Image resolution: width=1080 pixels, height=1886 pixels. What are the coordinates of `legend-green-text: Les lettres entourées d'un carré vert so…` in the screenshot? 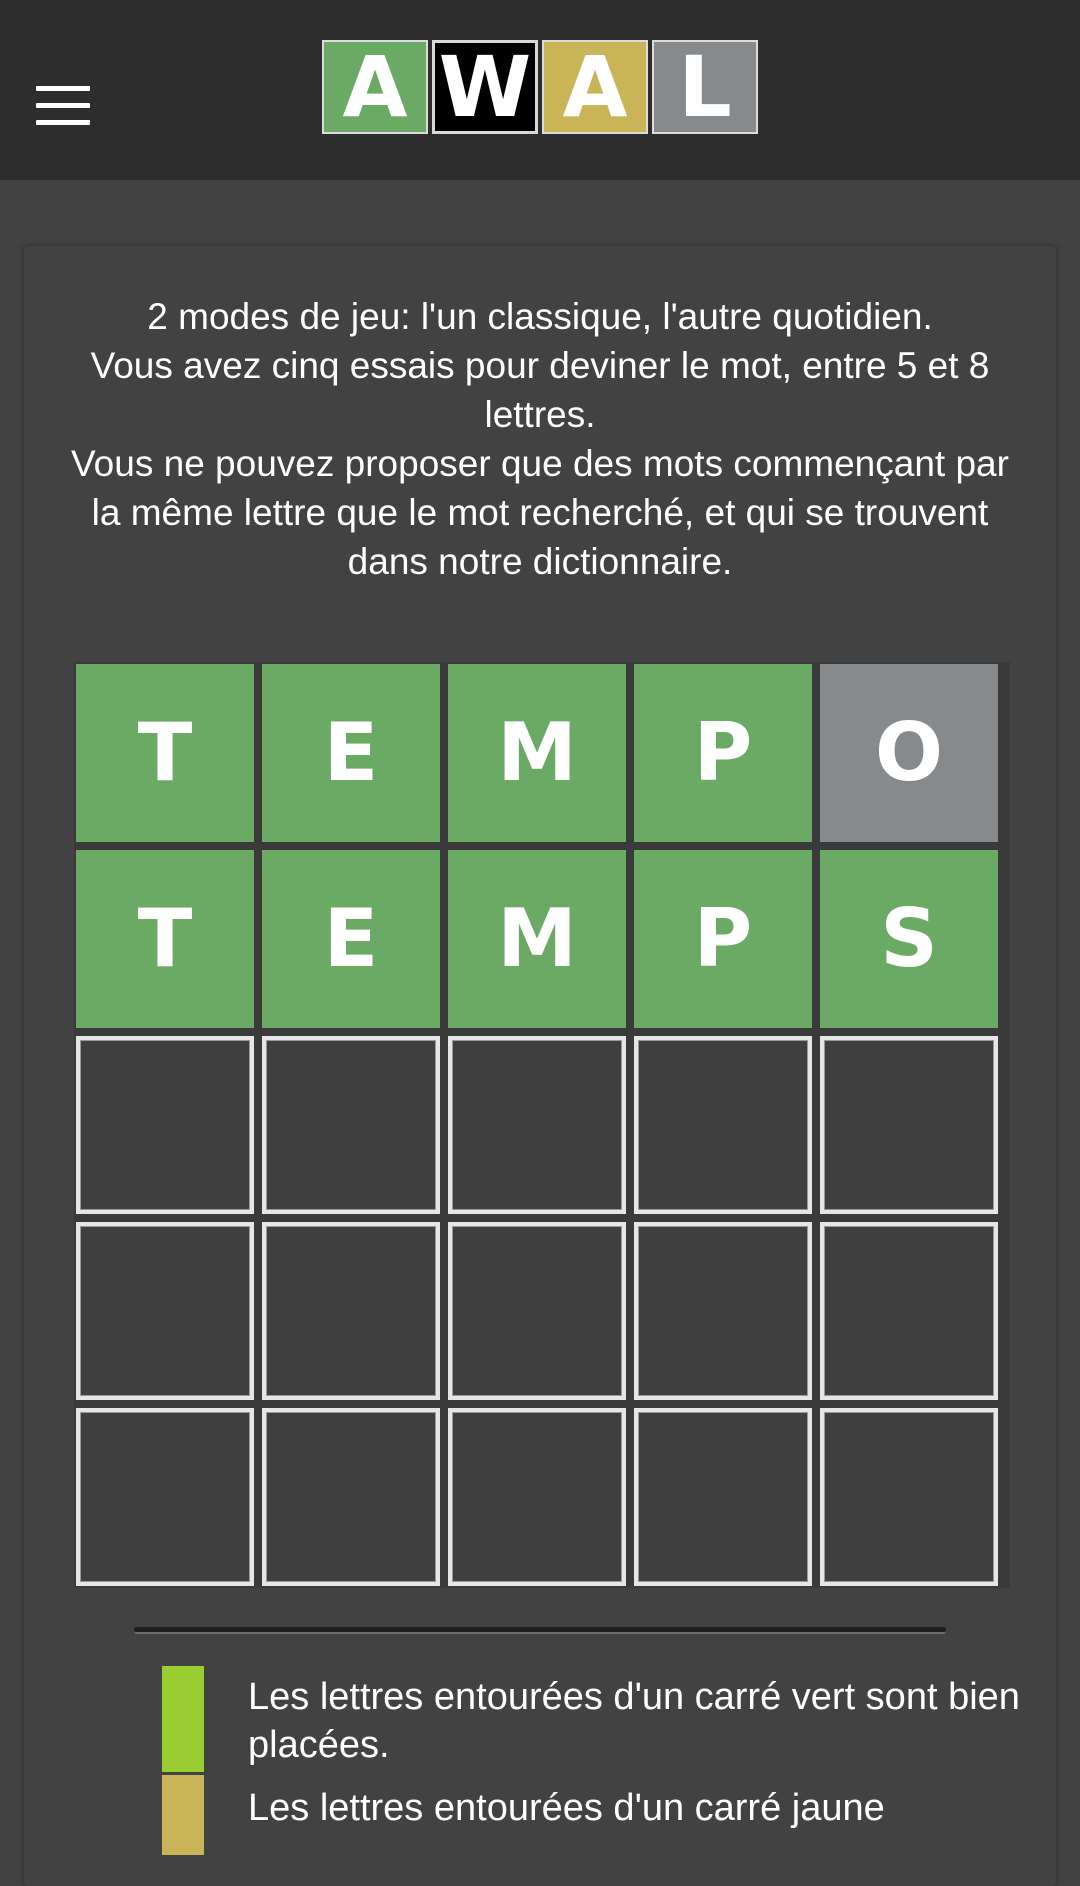 It's located at (634, 1721).